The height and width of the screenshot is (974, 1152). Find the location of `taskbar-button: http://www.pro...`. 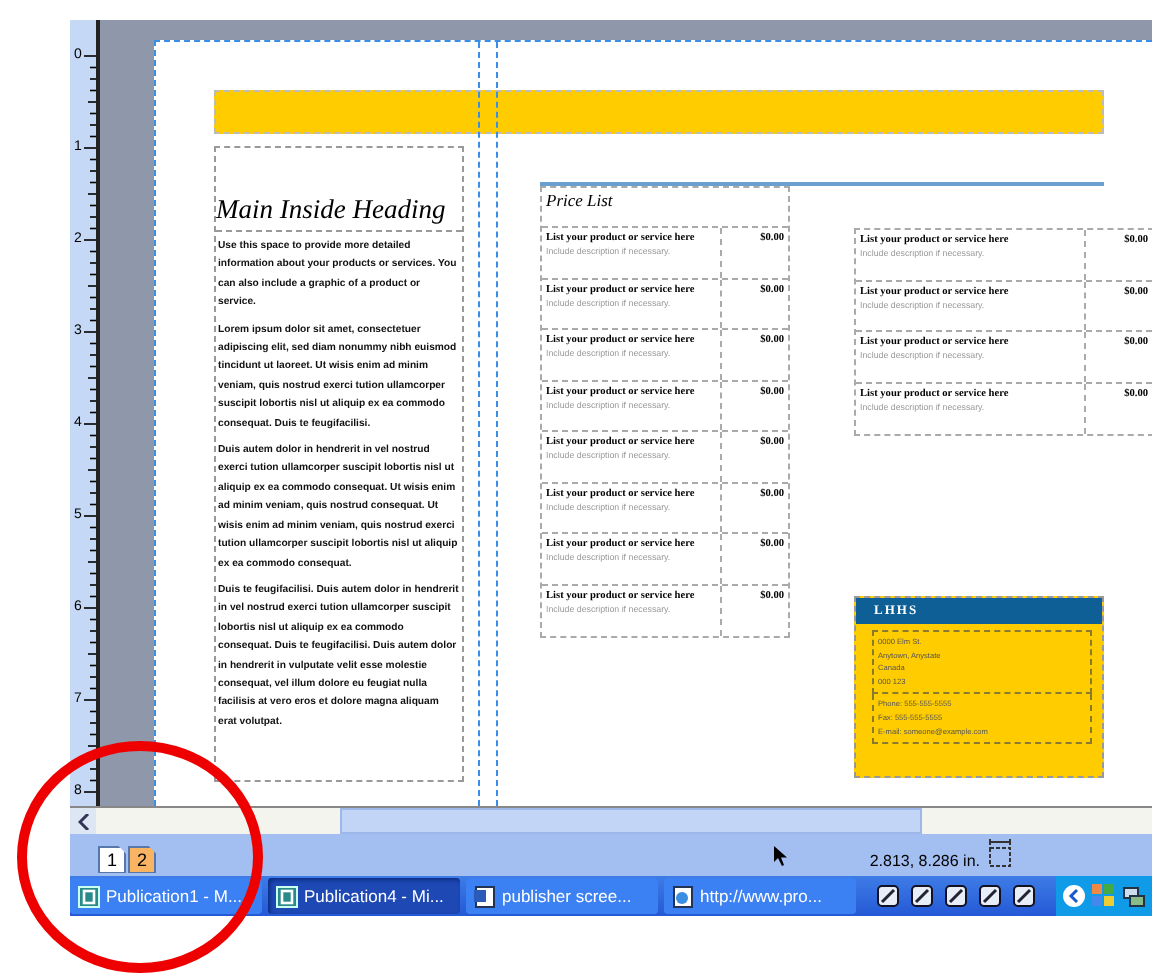

taskbar-button: http://www.pro... is located at coordinates (760, 896).